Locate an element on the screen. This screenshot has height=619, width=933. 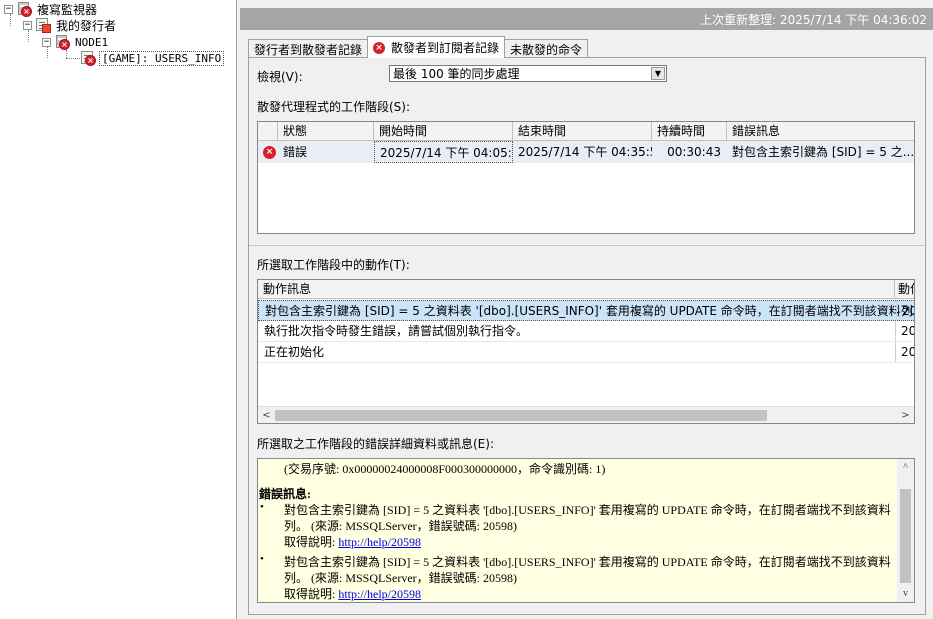
view-label: 檢視(V): is located at coordinates (280, 77).